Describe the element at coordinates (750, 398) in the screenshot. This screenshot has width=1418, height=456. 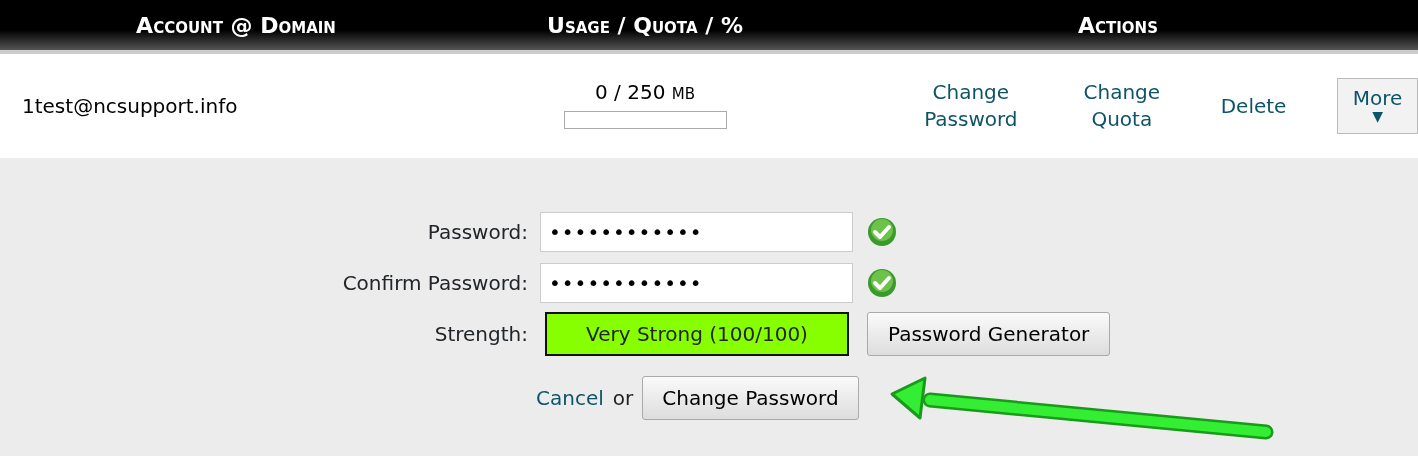
I see `change-password-button: Change Password` at that location.